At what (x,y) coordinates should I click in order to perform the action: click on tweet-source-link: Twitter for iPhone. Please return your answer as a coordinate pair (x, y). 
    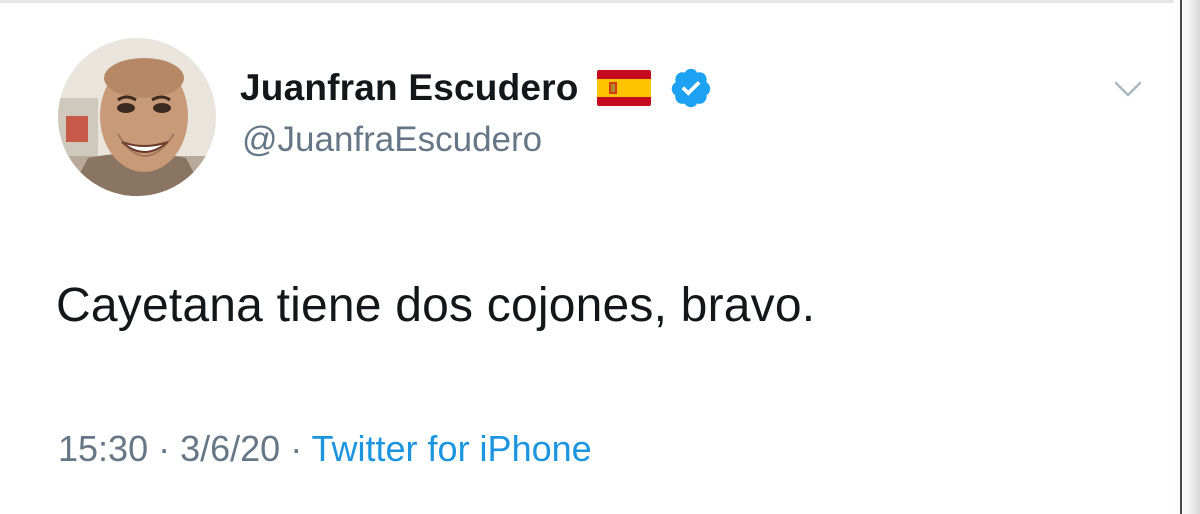
    Looking at the image, I should click on (452, 448).